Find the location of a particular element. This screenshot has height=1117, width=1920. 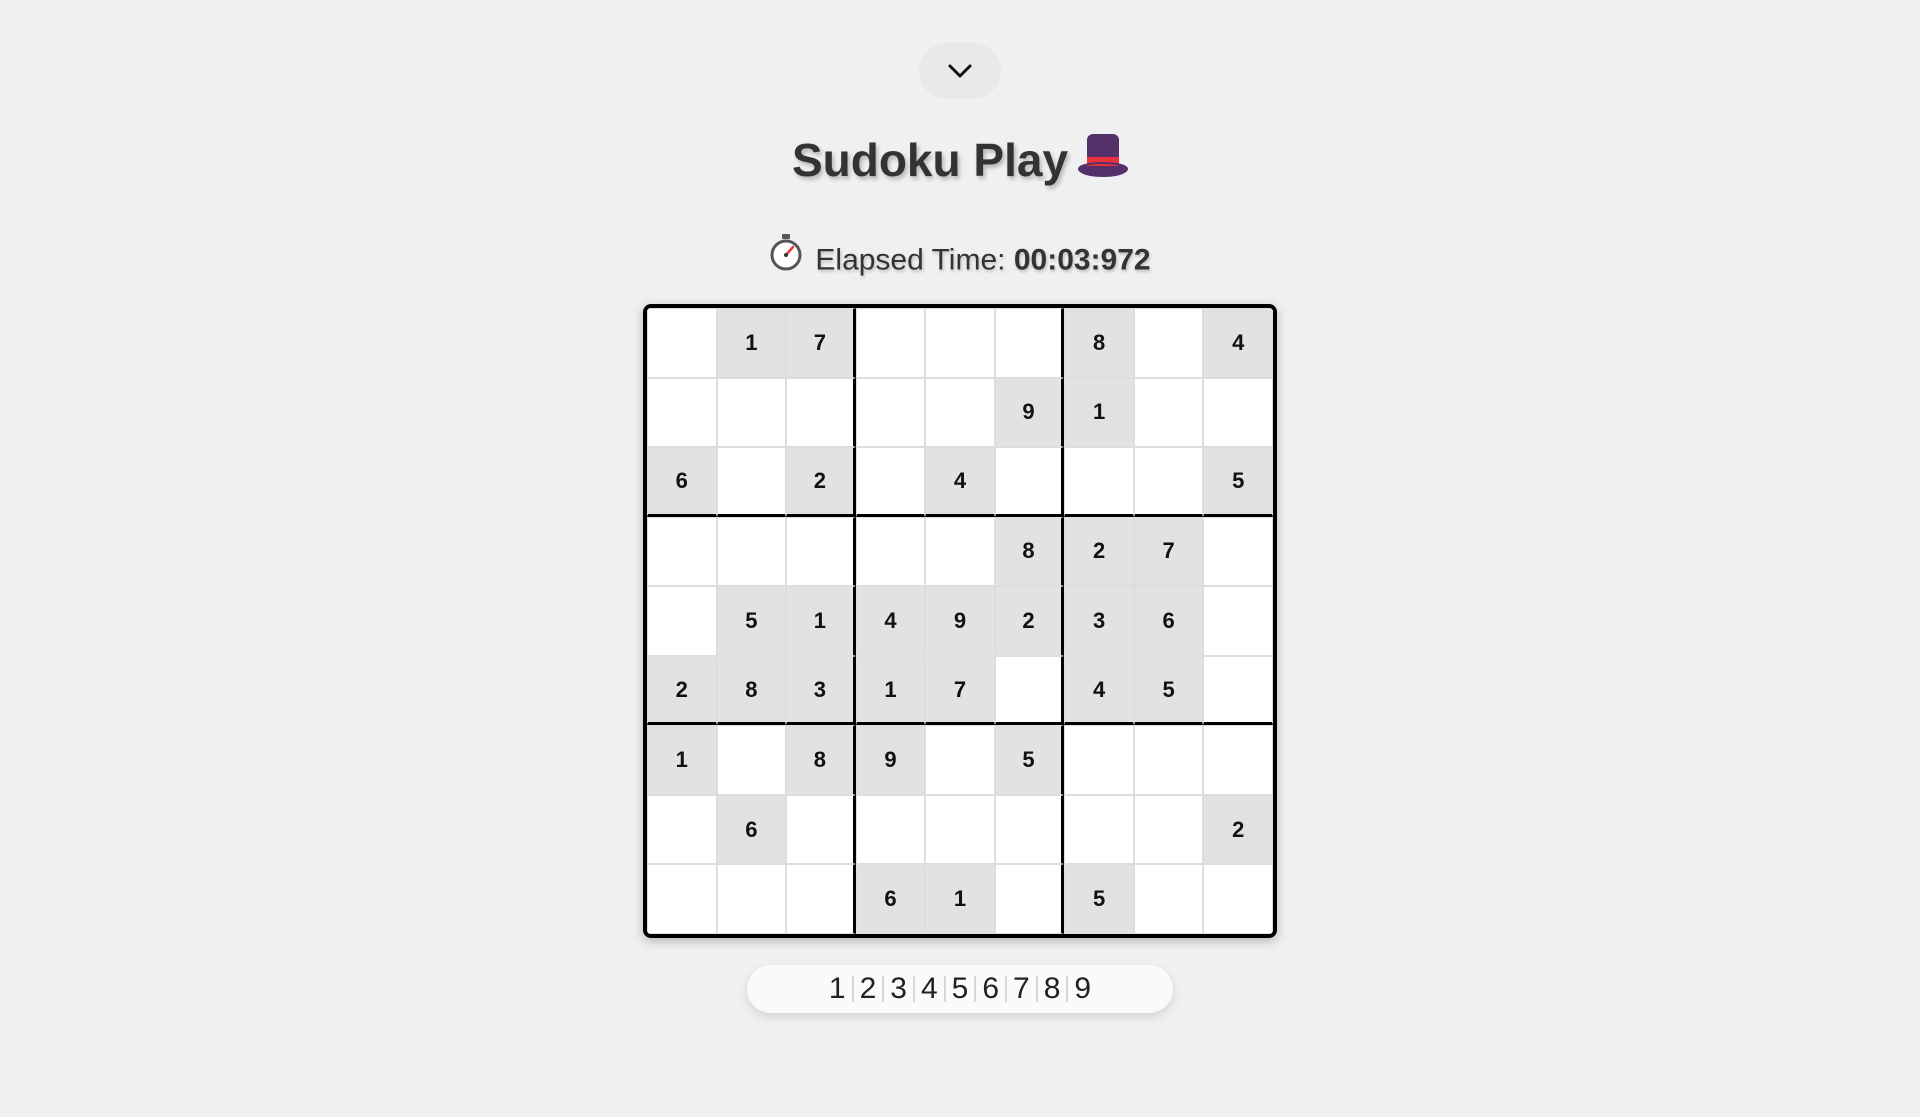

number-button-9: 9 is located at coordinates (1082, 989).